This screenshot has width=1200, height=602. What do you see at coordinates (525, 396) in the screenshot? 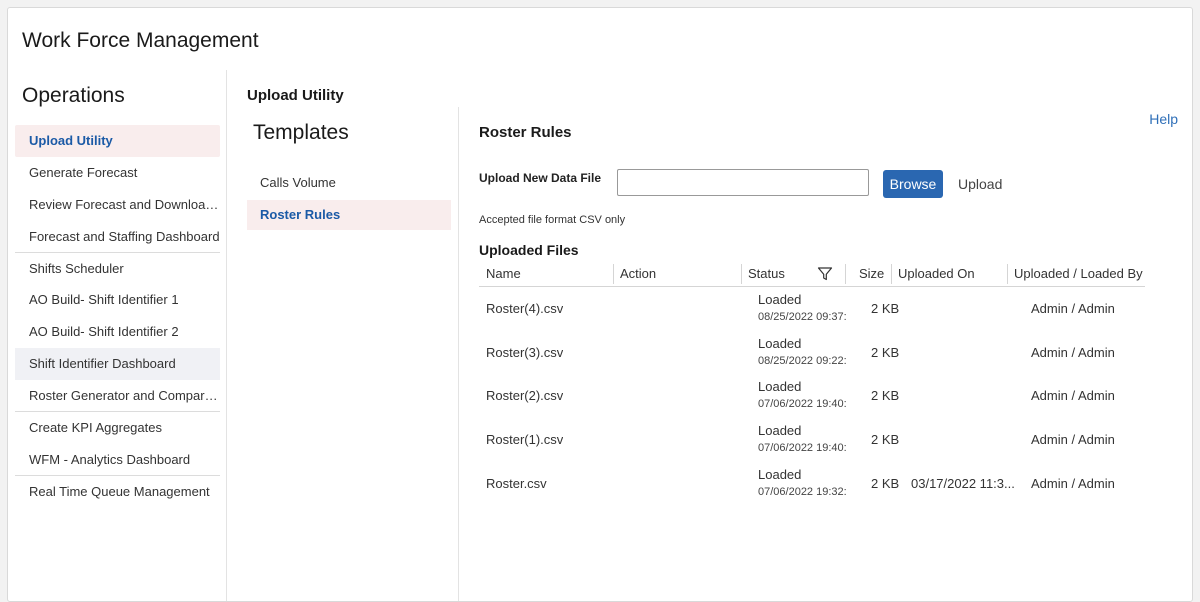
I see `file-name: Roster(2).csv` at bounding box center [525, 396].